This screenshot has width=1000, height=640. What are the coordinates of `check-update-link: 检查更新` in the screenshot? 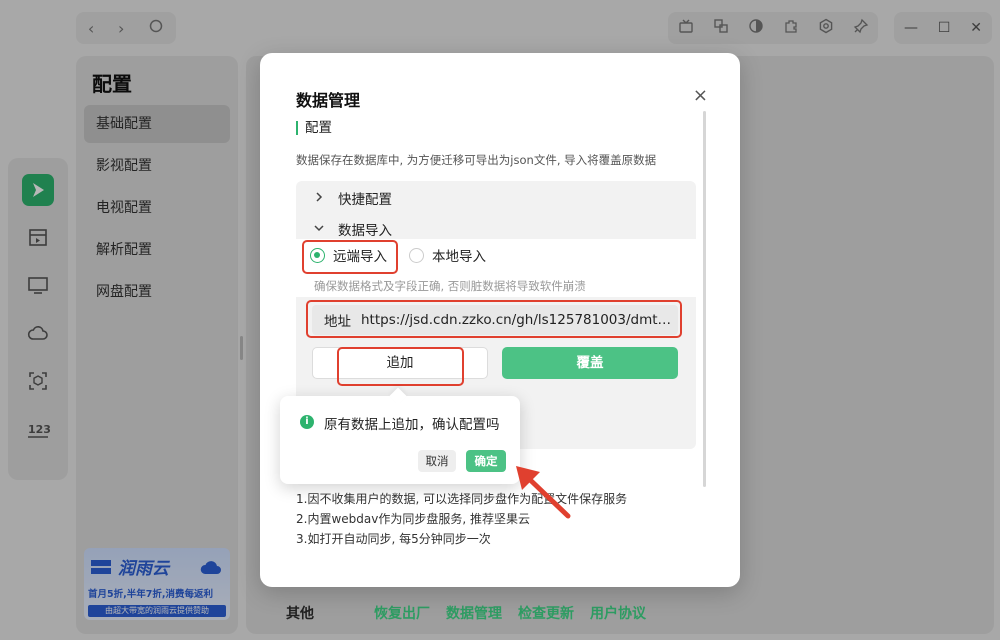 It's located at (546, 613).